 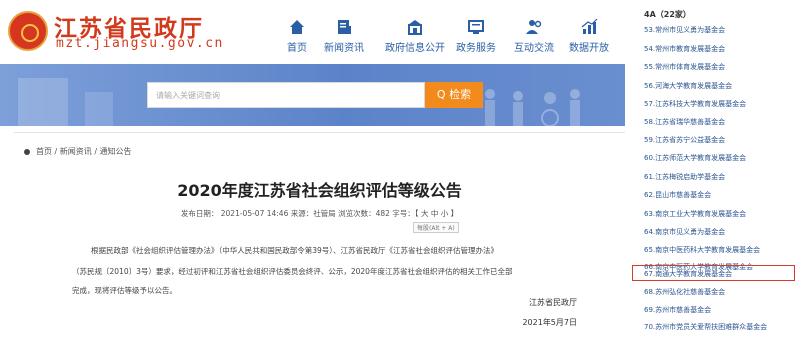 What do you see at coordinates (415, 27) in the screenshot?
I see `building-icon` at bounding box center [415, 27].